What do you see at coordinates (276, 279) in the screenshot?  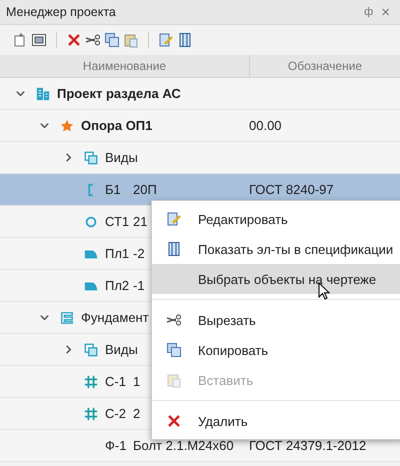 I see `menu-item: Выбрать объекты на чертеже` at bounding box center [276, 279].